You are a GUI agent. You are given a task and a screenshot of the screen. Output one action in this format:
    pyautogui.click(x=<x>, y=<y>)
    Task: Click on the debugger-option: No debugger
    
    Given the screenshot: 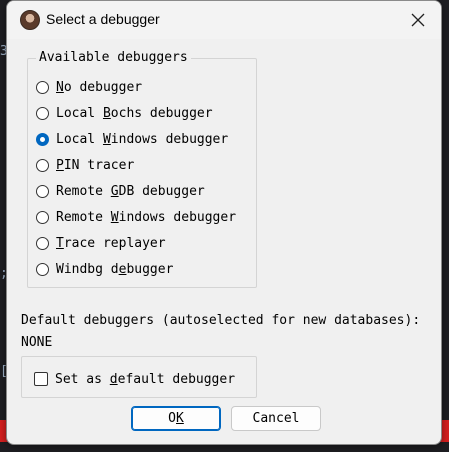 What is the action you would take?
    pyautogui.click(x=89, y=87)
    